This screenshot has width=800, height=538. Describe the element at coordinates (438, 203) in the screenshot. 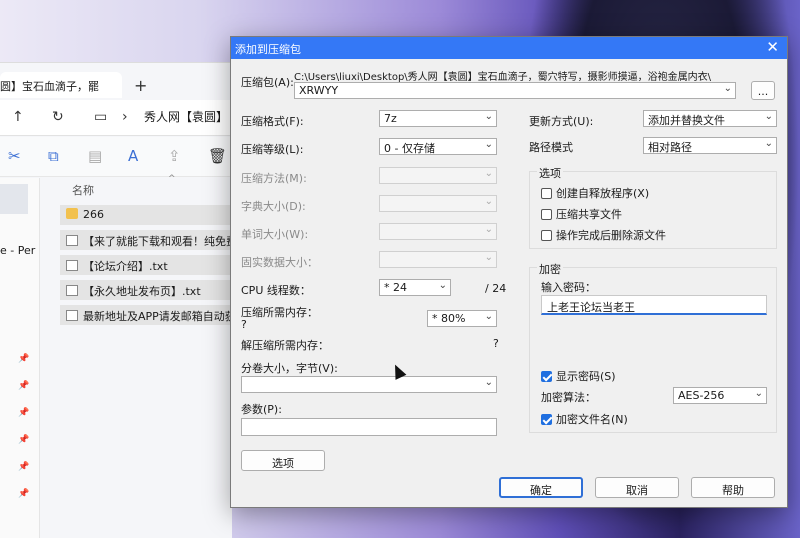

I see `dict-select: ⌄` at that location.